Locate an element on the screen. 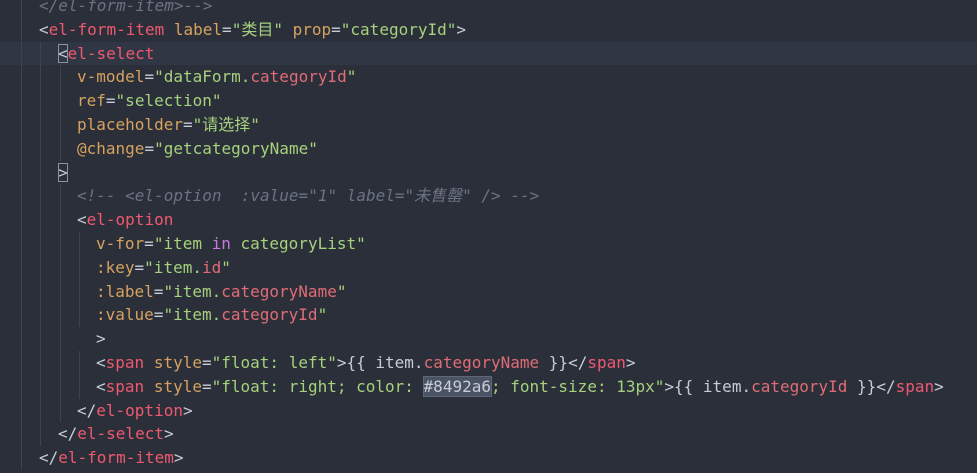 Image resolution: width=977 pixels, height=473 pixels. code-token: el-form-item is located at coordinates (116, 458).